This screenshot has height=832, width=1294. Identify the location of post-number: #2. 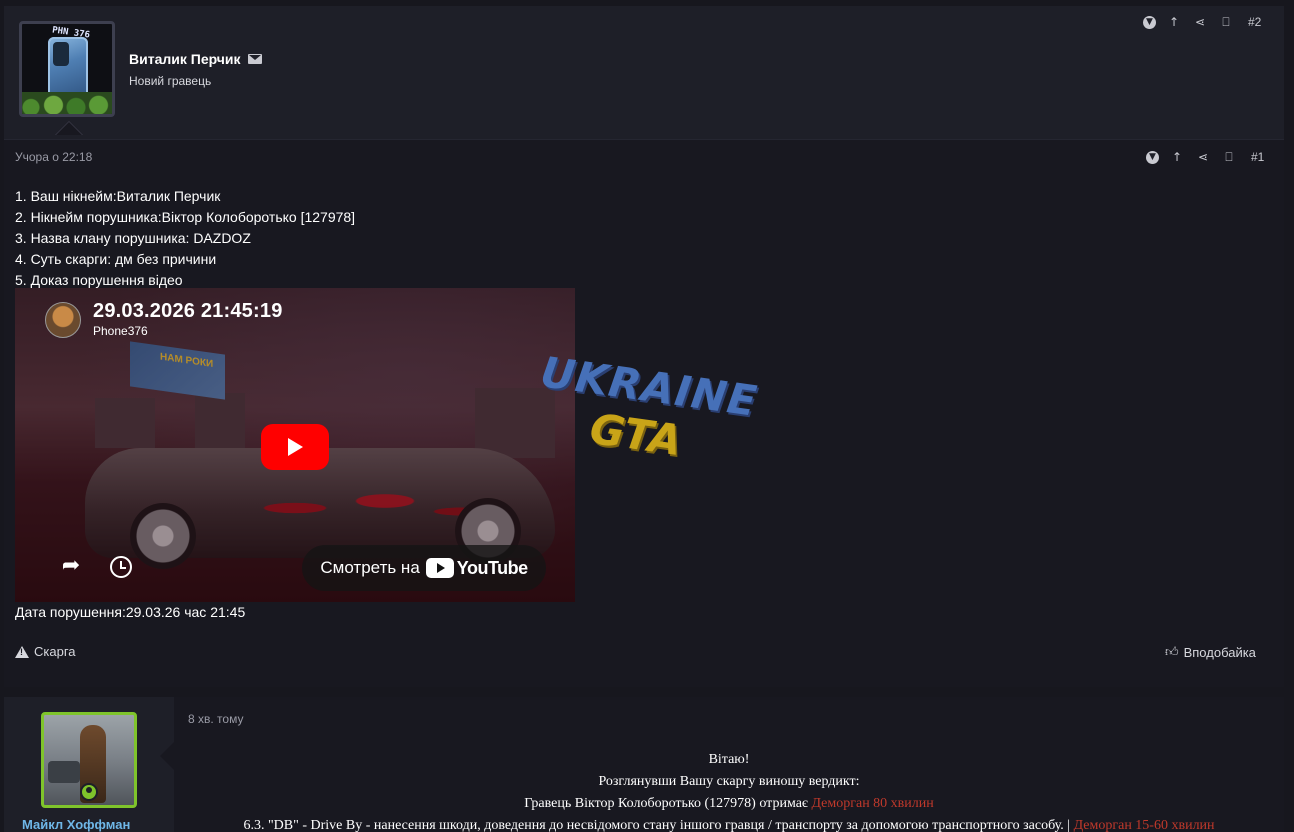
(1254, 22).